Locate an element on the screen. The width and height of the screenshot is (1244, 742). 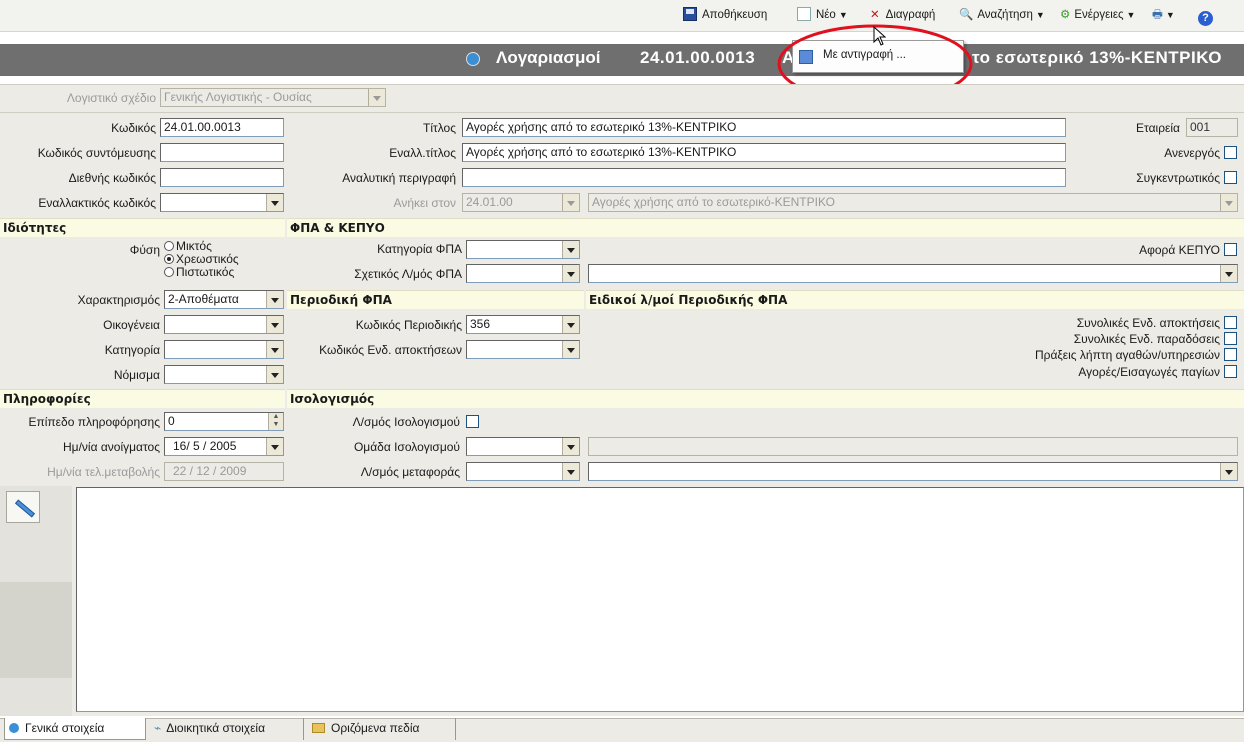
balance-account-checkbox is located at coordinates (472, 421).